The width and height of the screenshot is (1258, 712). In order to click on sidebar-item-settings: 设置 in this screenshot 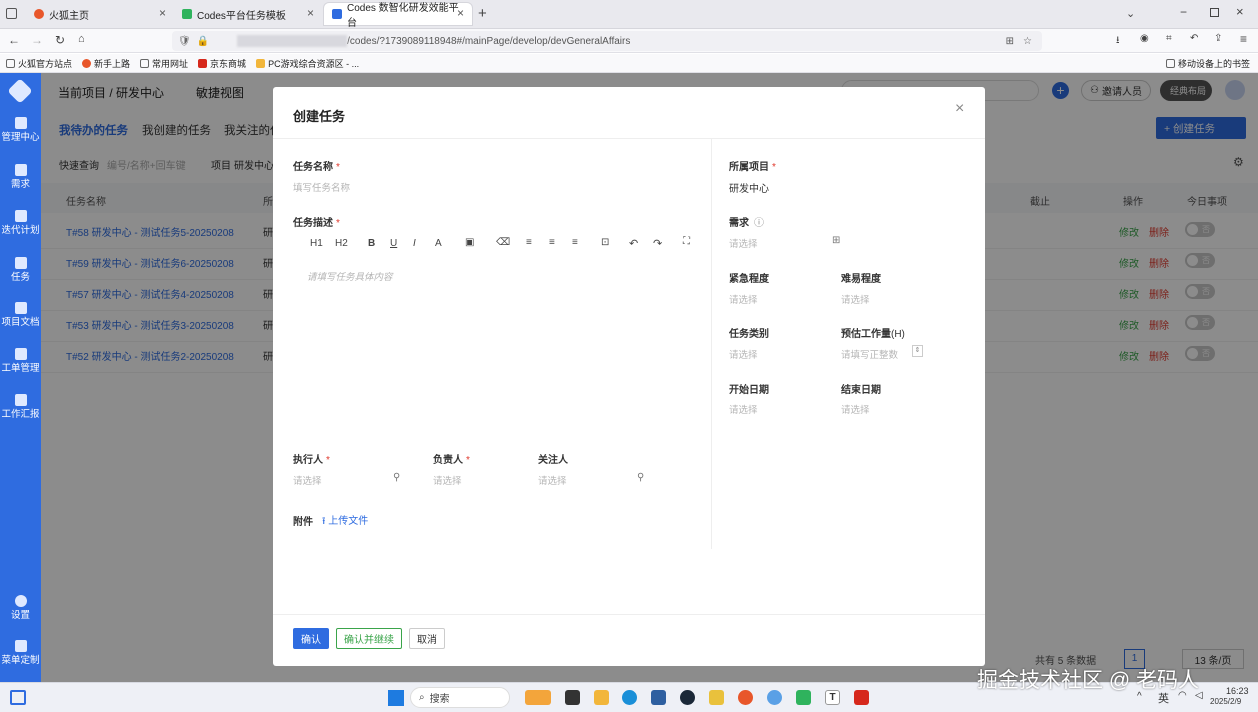, I will do `click(20, 608)`.